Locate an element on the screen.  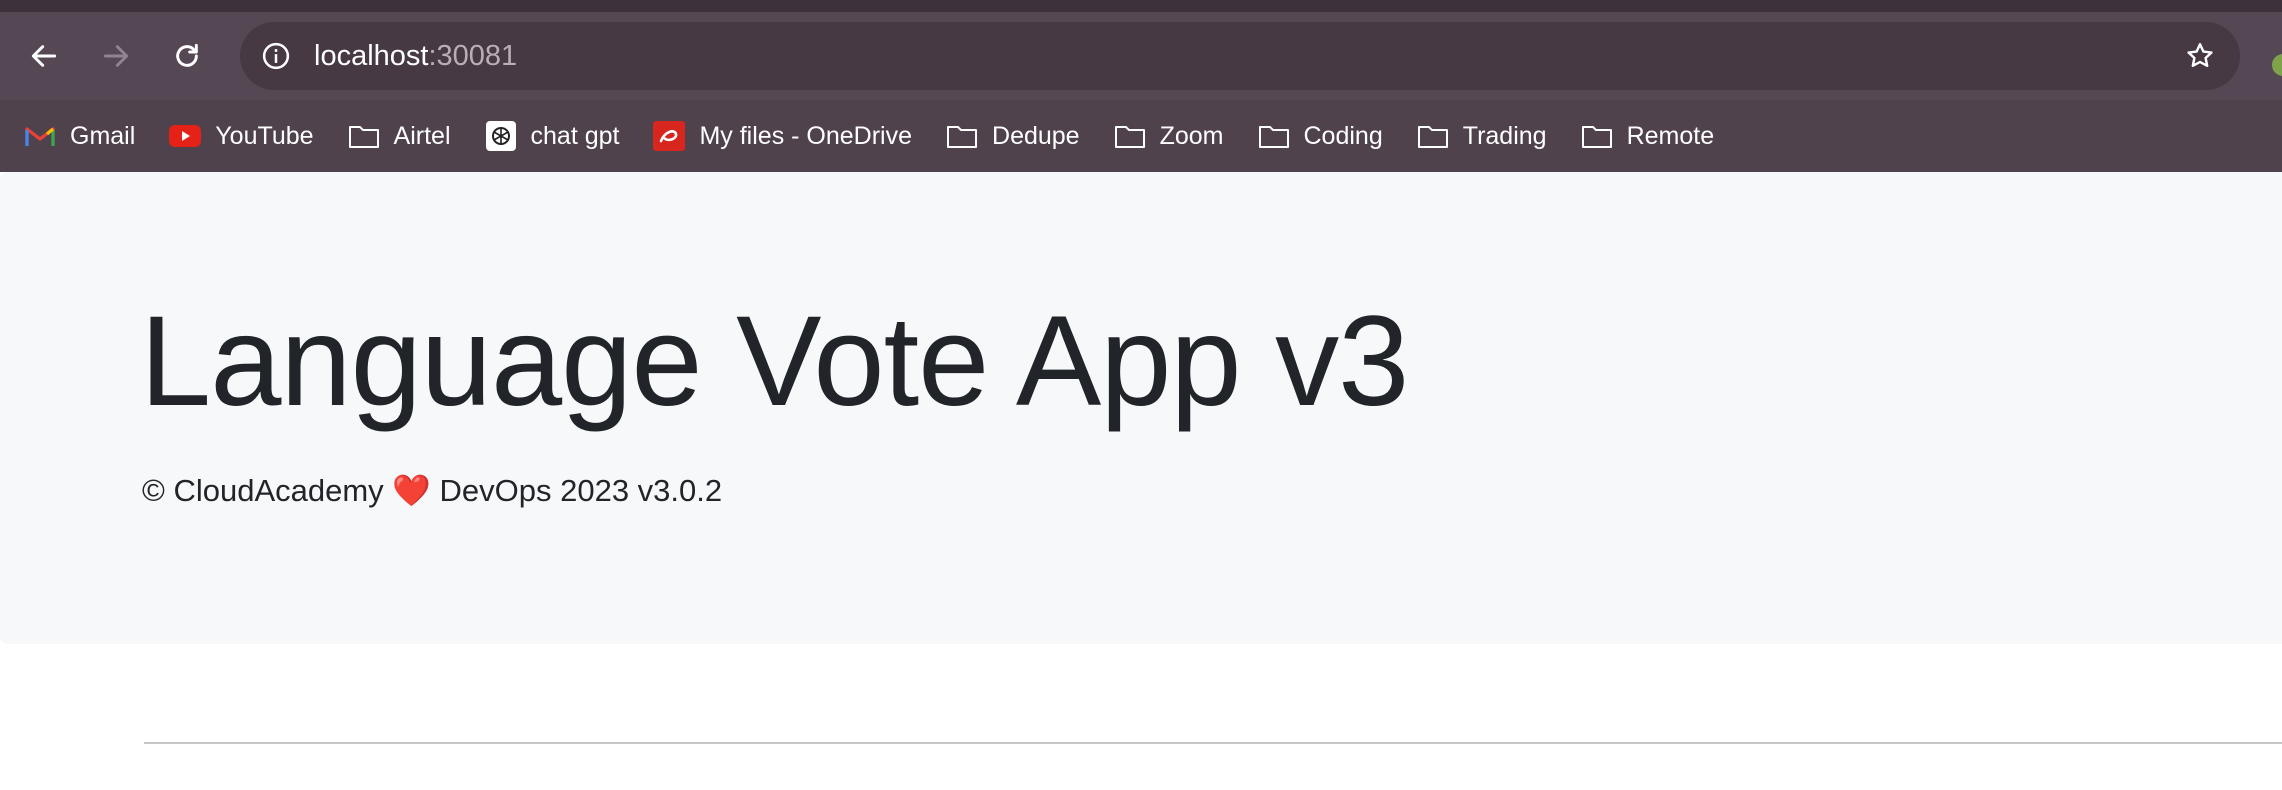
browser-toolbar: localhost:30081 is located at coordinates (1141, 56).